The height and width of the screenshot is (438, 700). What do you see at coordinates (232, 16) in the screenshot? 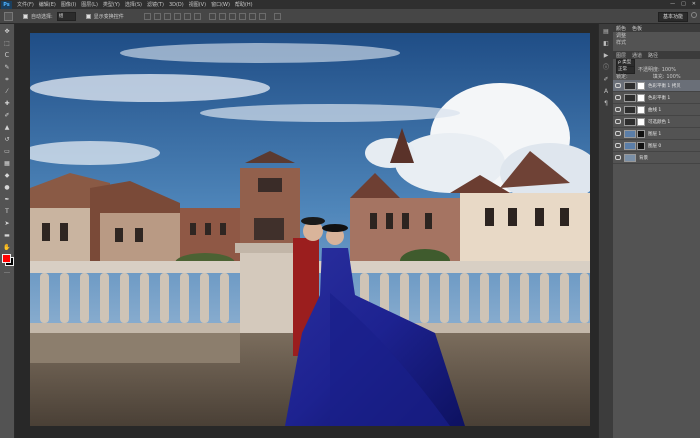
I see `distribute-bottom-icon` at bounding box center [232, 16].